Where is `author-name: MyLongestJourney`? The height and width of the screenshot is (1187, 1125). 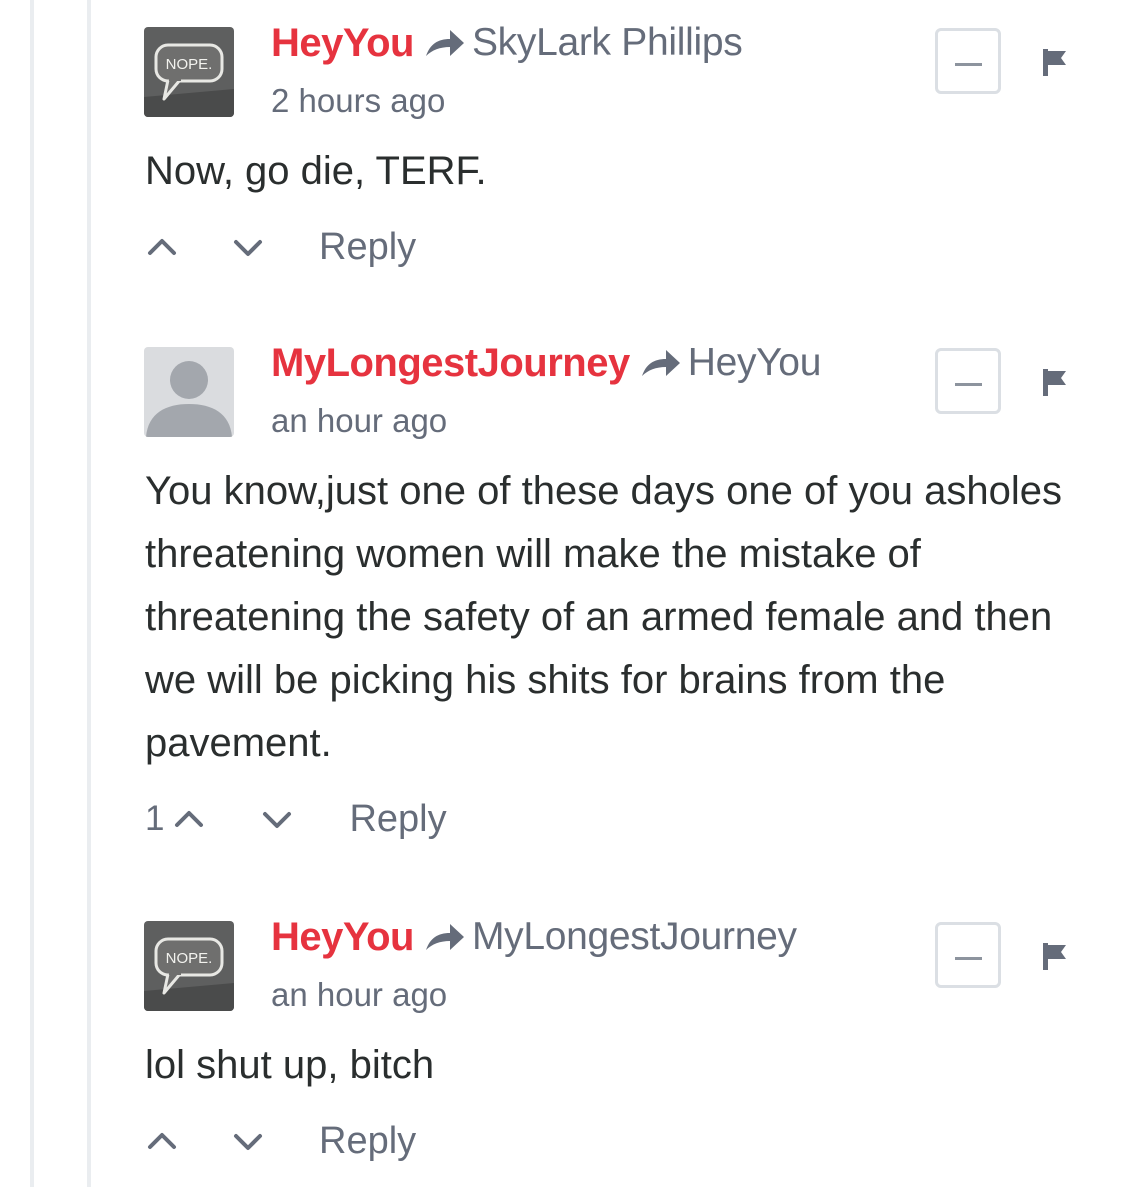
author-name: MyLongestJourney is located at coordinates (450, 363).